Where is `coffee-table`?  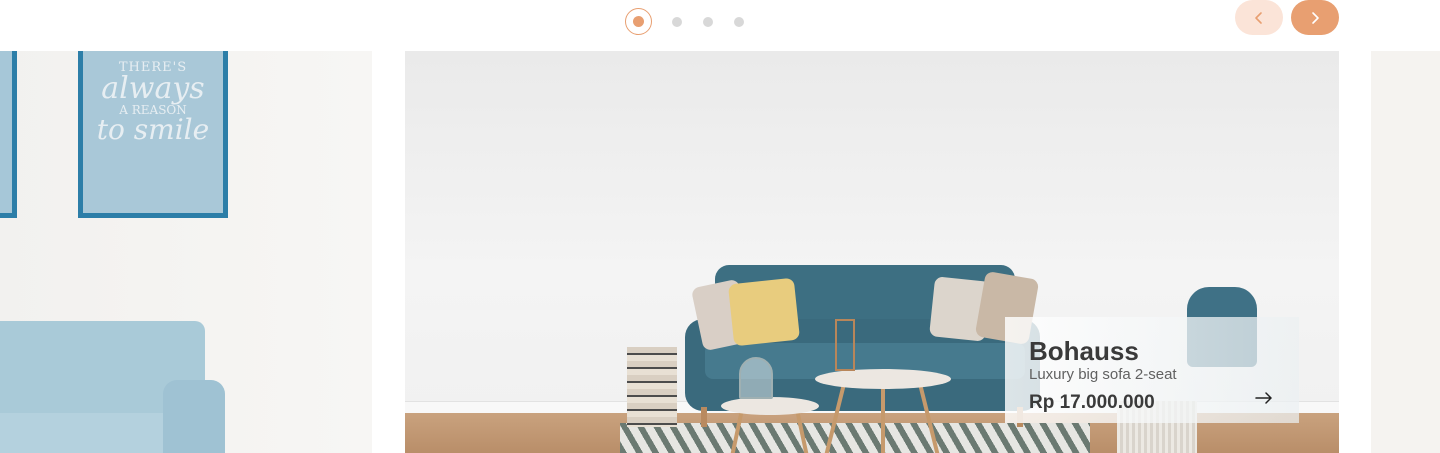 coffee-table is located at coordinates (883, 379).